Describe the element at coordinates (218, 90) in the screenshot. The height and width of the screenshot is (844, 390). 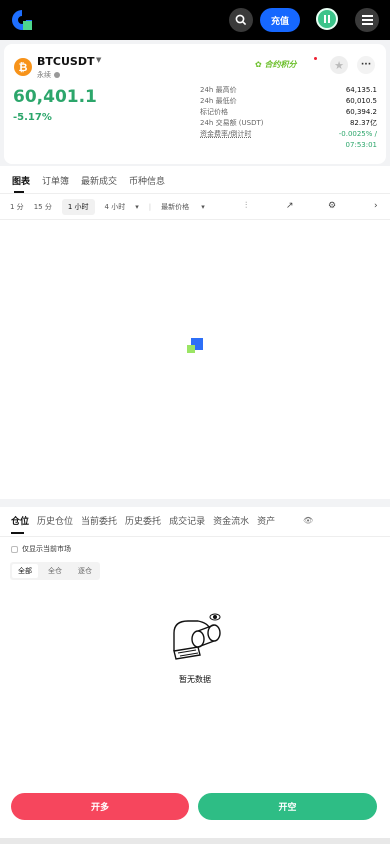
I see `stat-label: 24h 最高价` at that location.